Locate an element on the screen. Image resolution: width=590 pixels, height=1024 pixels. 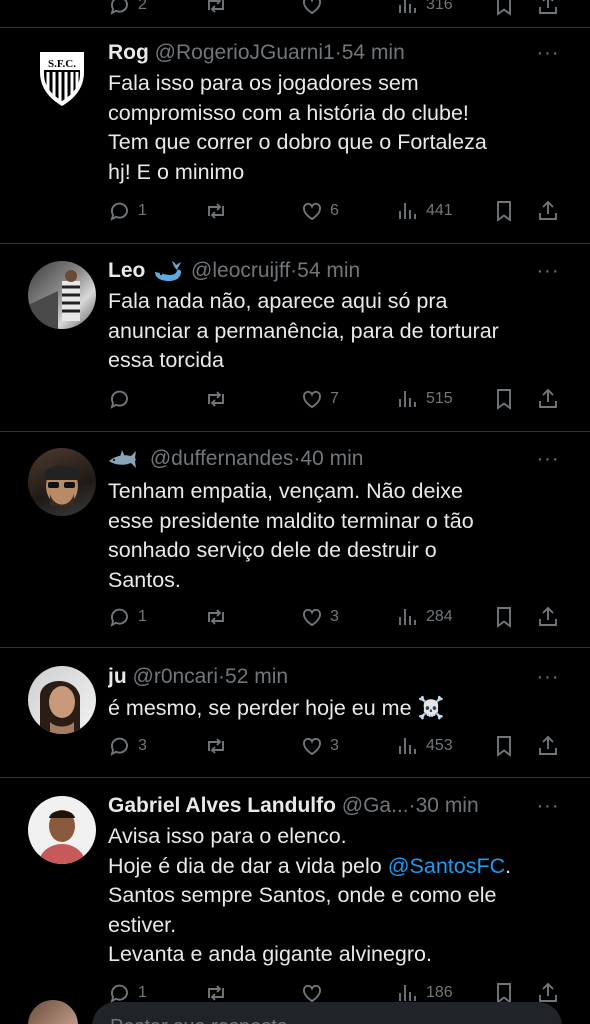
views-icon is located at coordinates (407, 746).